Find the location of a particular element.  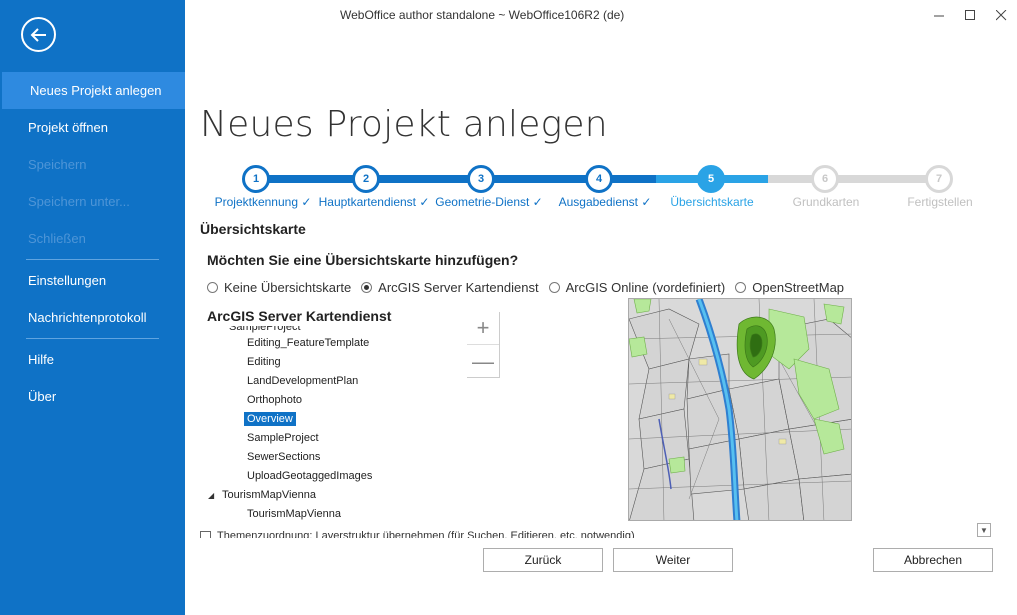

option-label: ArcGIS Online (vordefiniert) is located at coordinates (645, 287).